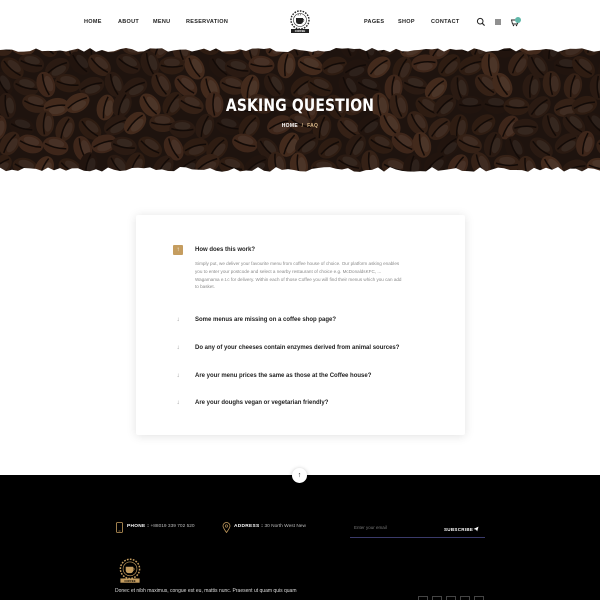  What do you see at coordinates (285, 526) in the screenshot?
I see `address-value: 30 North West New` at bounding box center [285, 526].